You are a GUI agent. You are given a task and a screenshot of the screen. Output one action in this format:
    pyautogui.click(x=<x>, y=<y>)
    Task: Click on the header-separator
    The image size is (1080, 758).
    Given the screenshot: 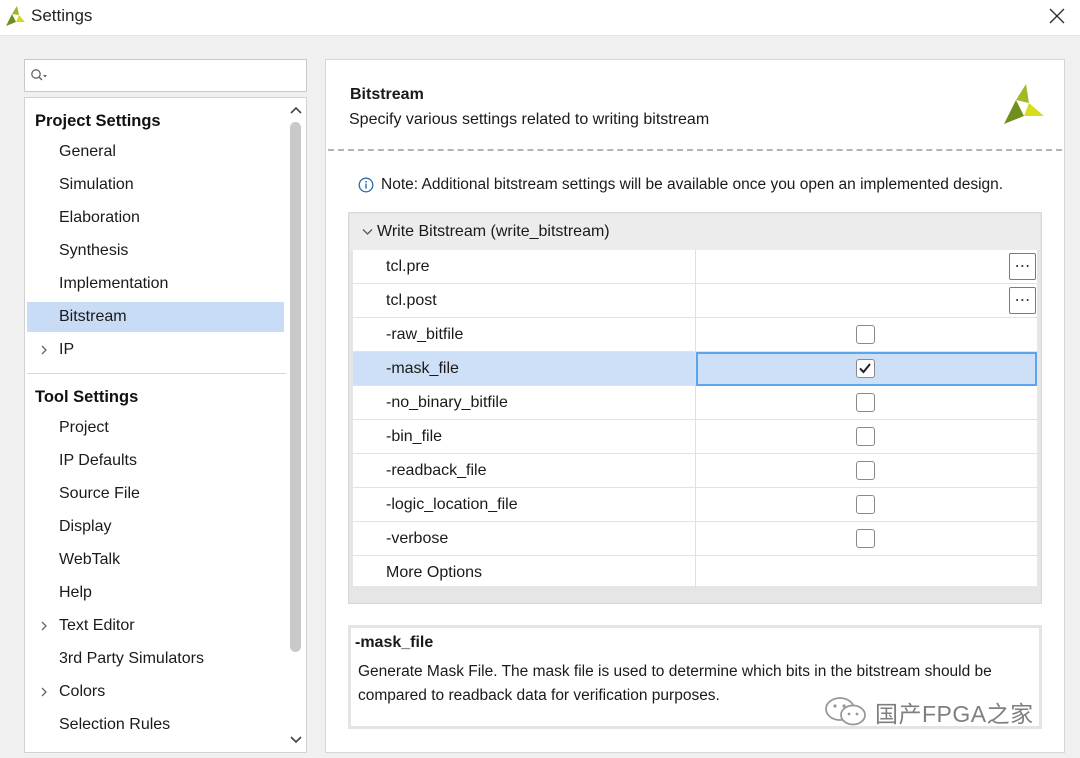 What is the action you would take?
    pyautogui.click(x=695, y=150)
    